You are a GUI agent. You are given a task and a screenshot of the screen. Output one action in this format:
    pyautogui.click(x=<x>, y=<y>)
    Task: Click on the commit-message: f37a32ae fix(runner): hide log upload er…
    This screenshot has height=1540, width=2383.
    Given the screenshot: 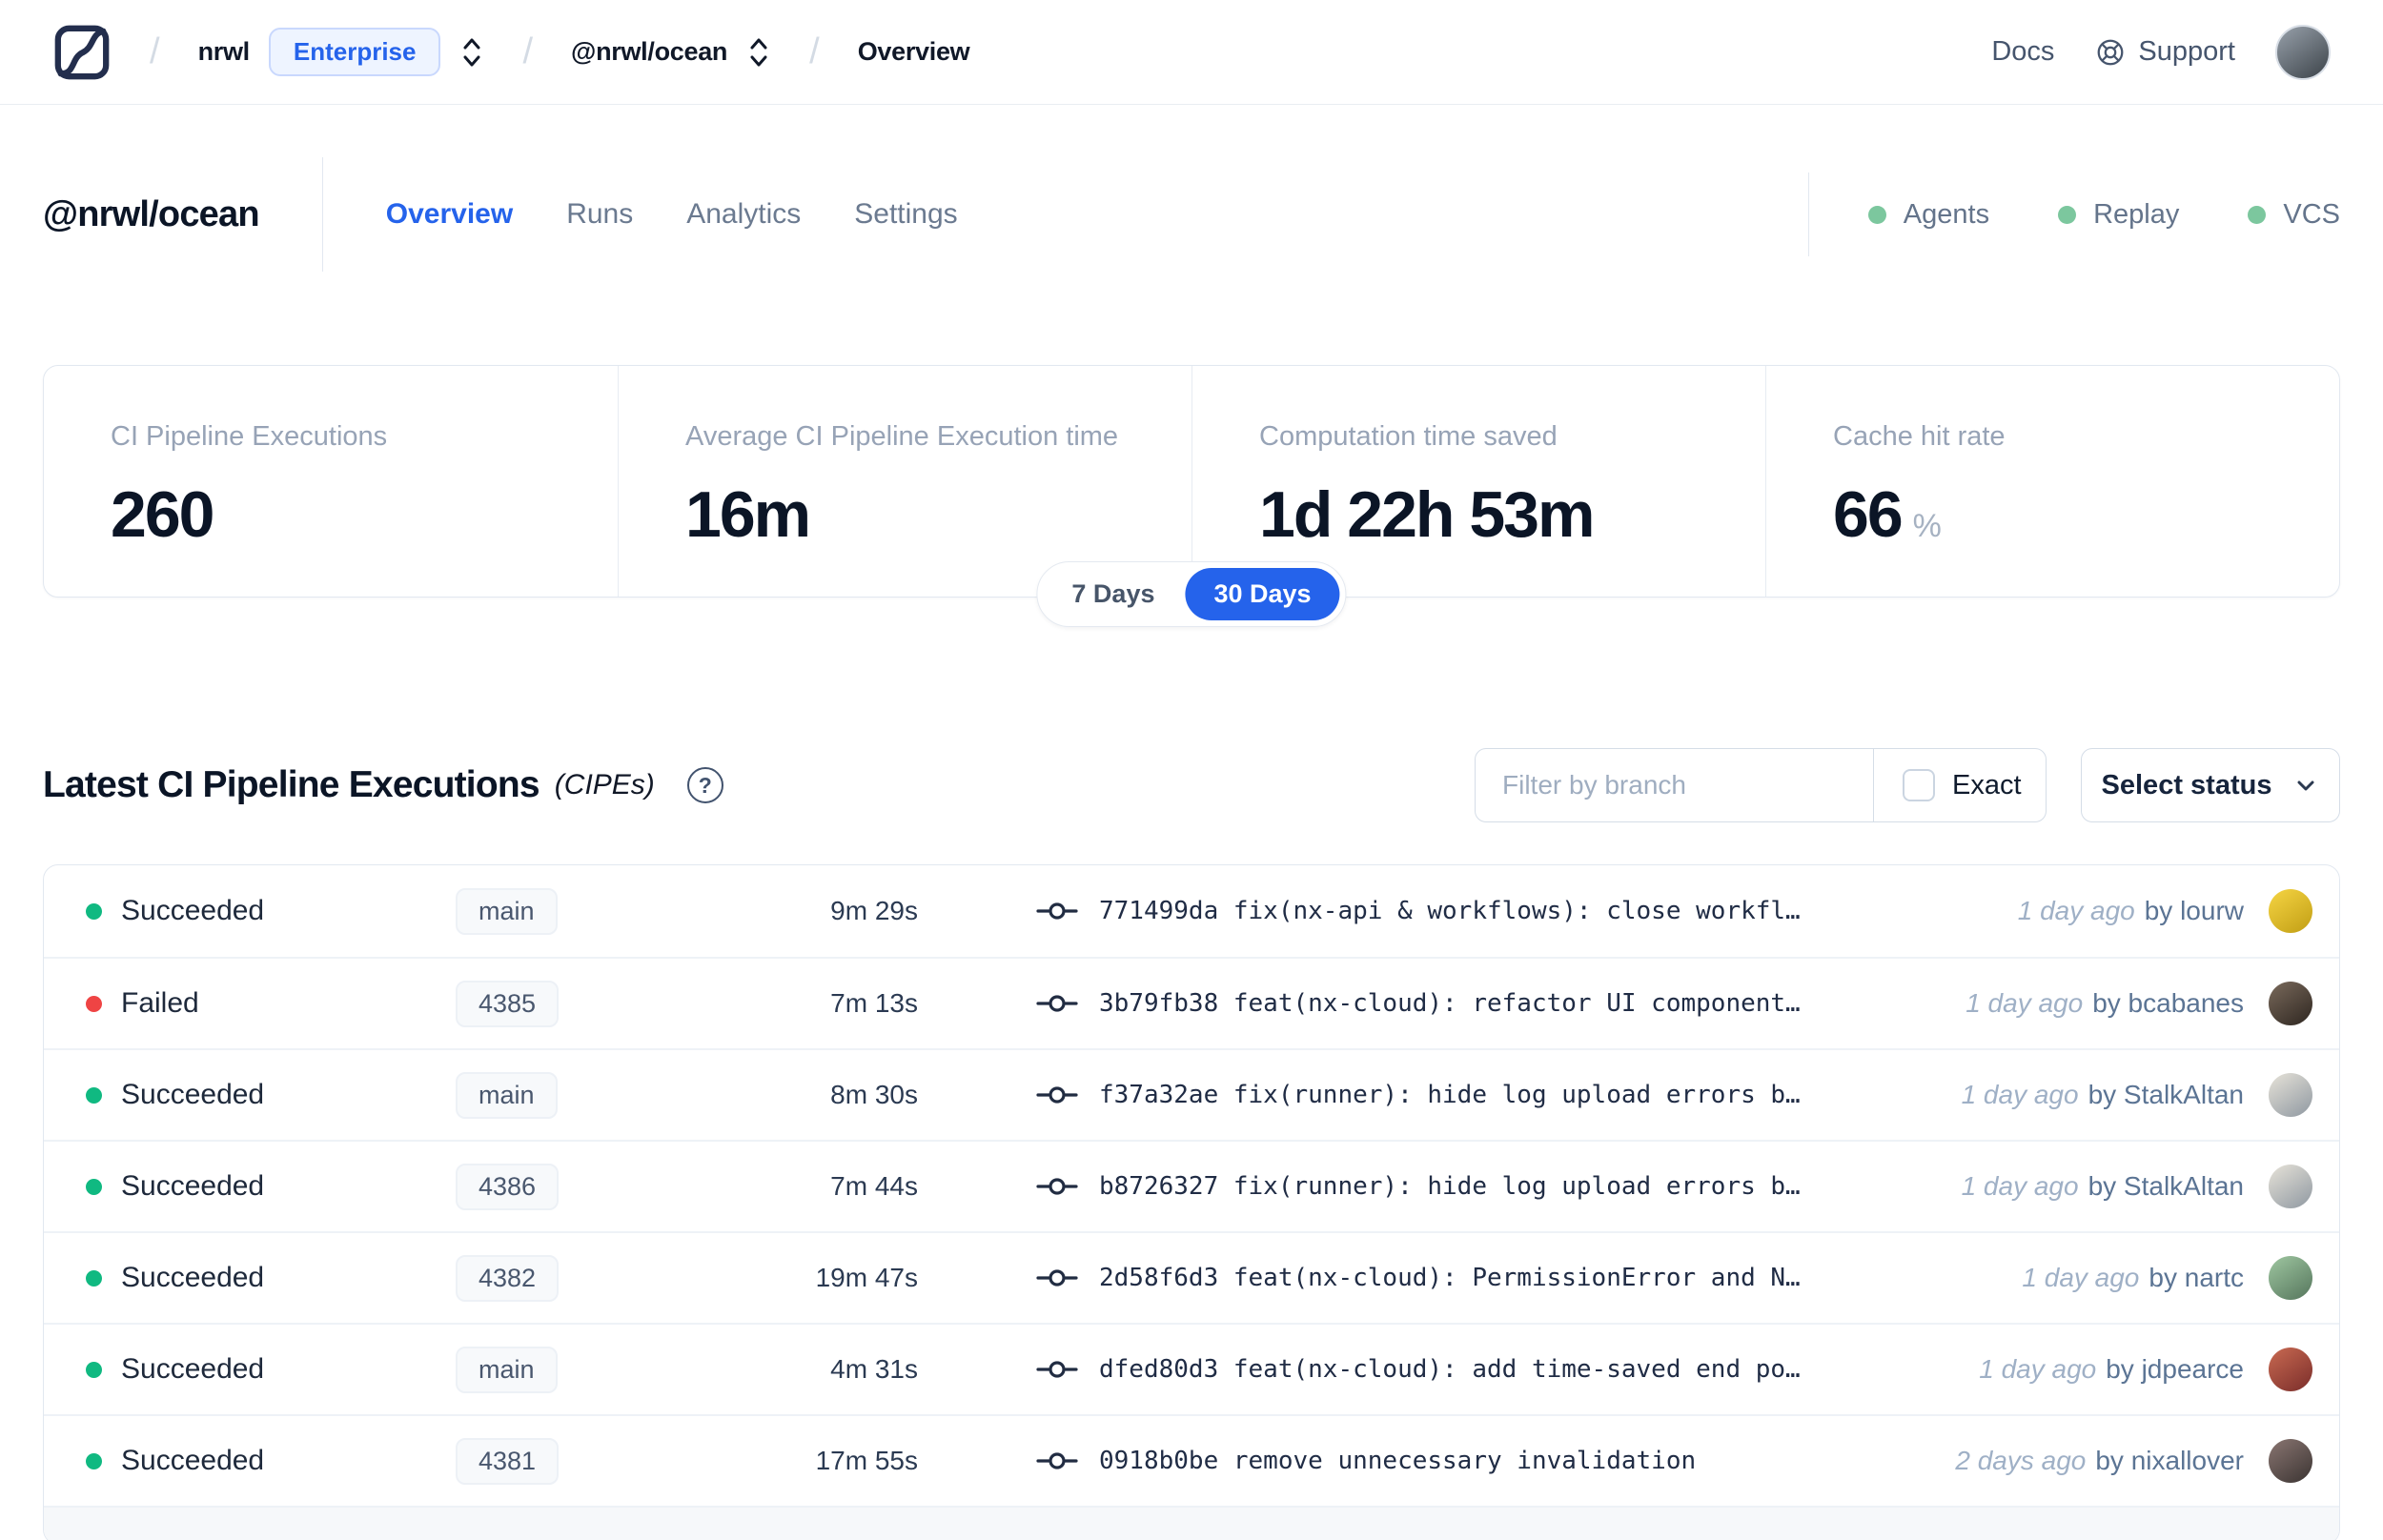 What is the action you would take?
    pyautogui.click(x=1450, y=1095)
    